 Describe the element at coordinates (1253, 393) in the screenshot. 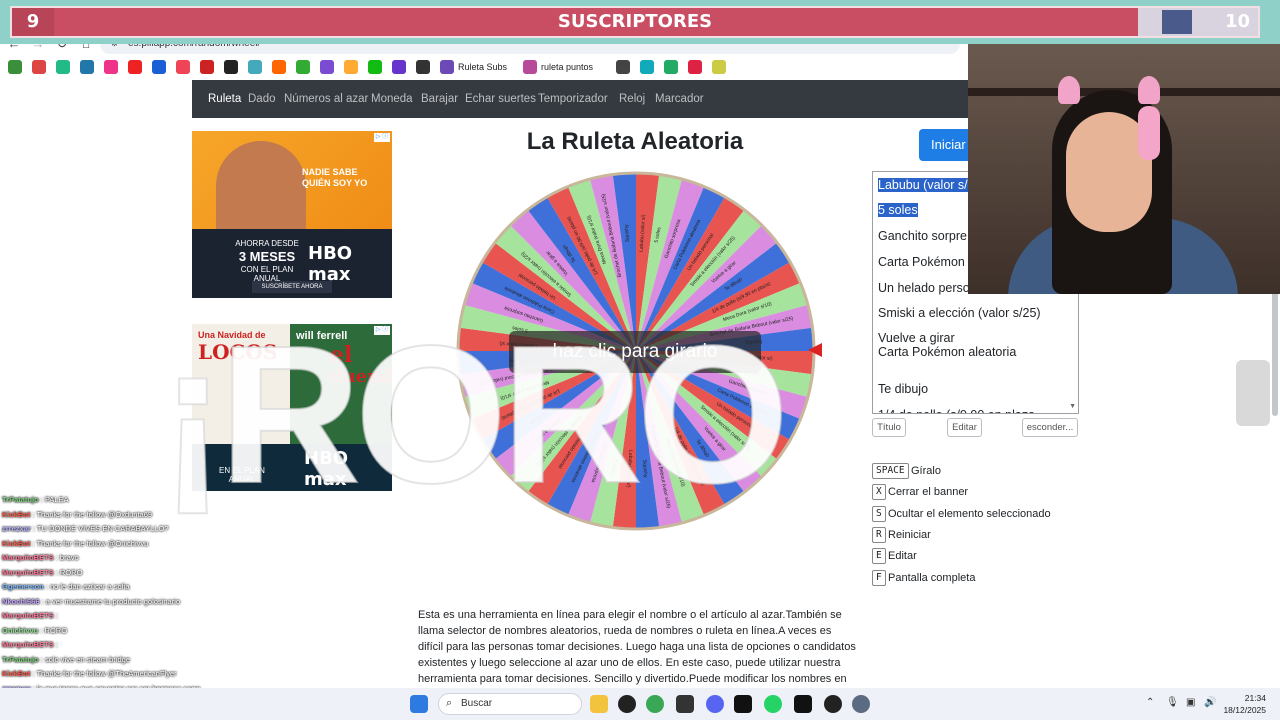

I see `side-figure` at that location.